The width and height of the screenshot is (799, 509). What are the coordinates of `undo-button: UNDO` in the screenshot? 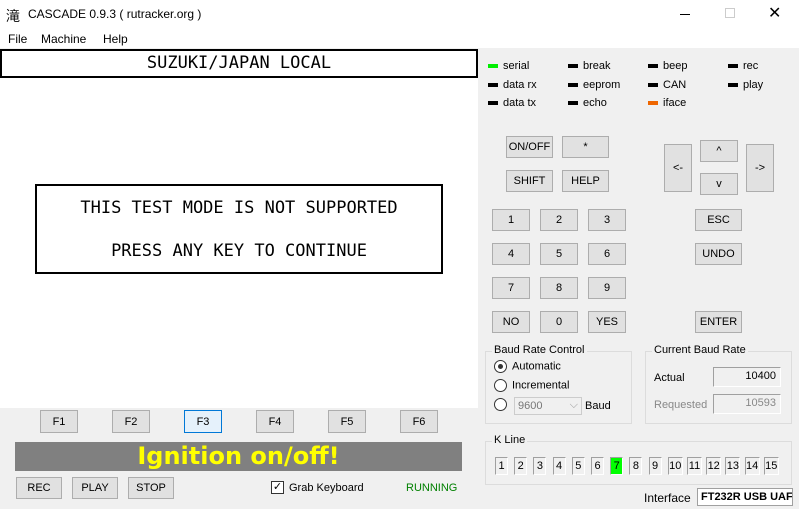 It's located at (718, 254).